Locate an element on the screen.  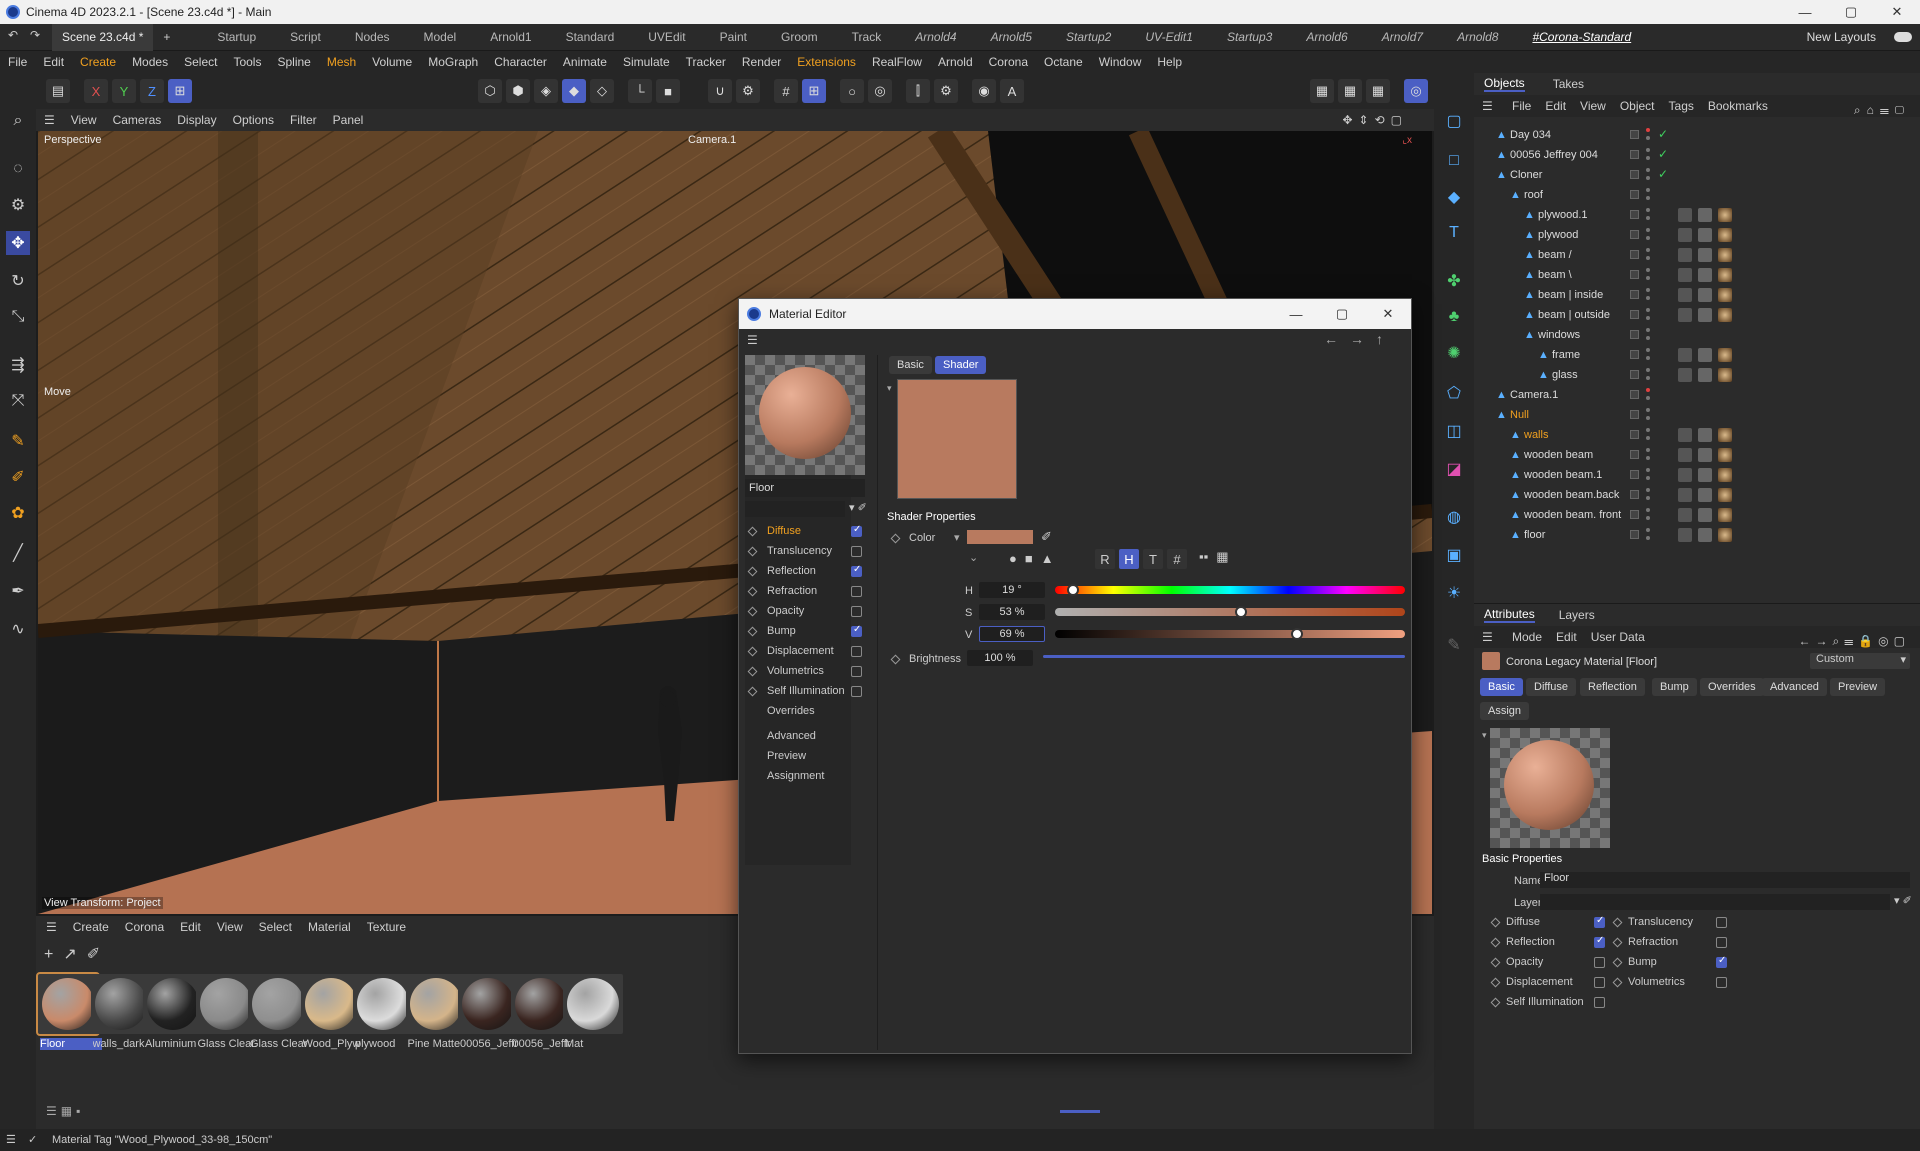
move-tool-icon: ✥ is located at coordinates (18, 243).